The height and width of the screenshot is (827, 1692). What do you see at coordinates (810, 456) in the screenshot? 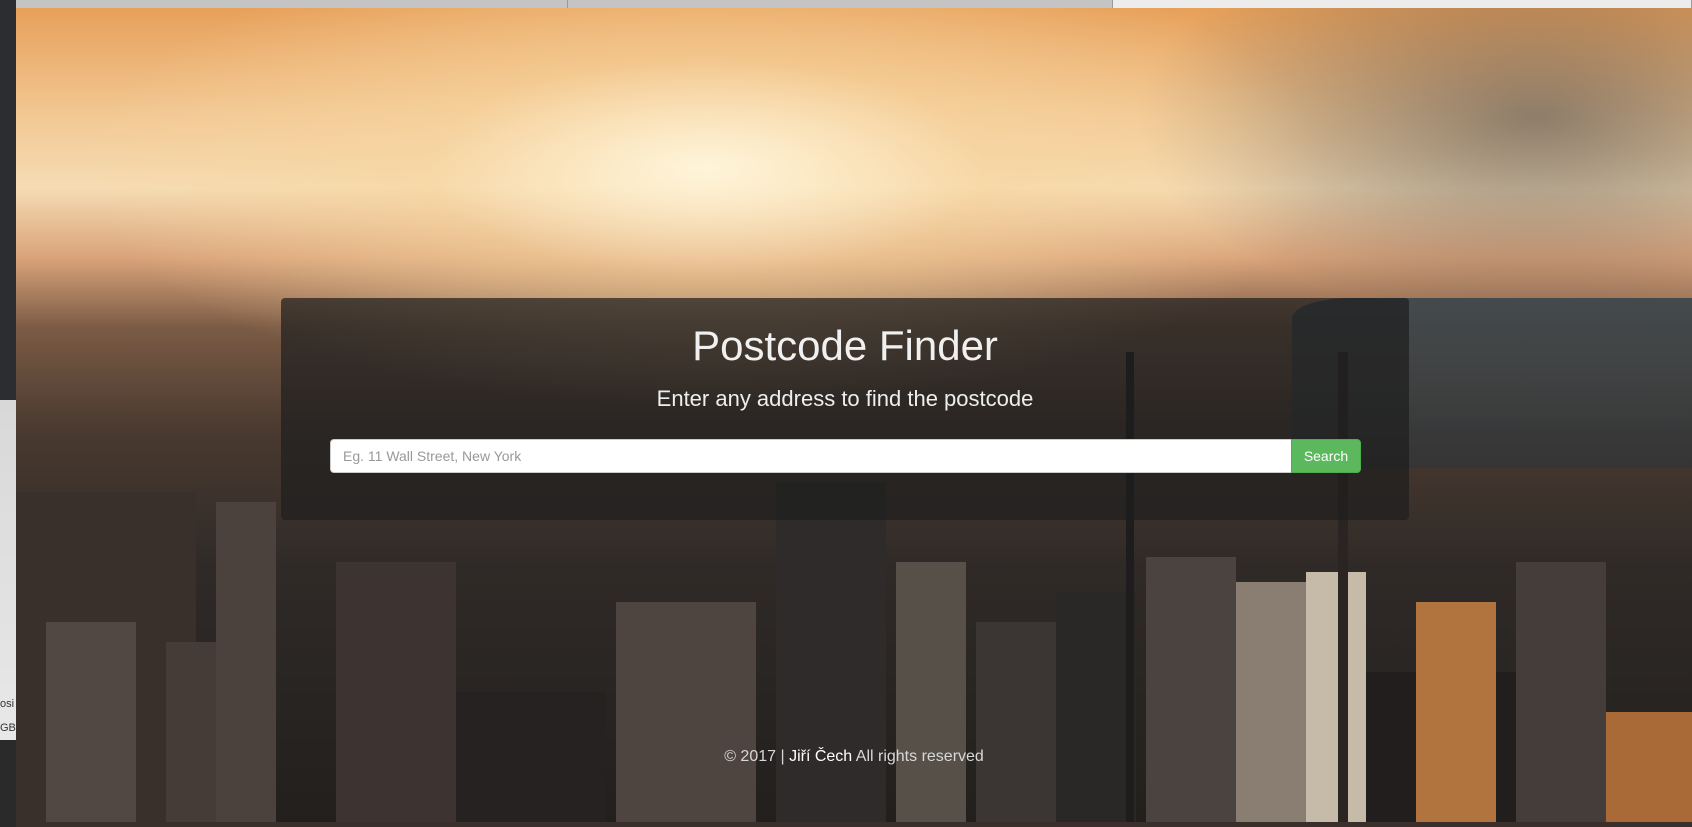
I see `address-search-input` at bounding box center [810, 456].